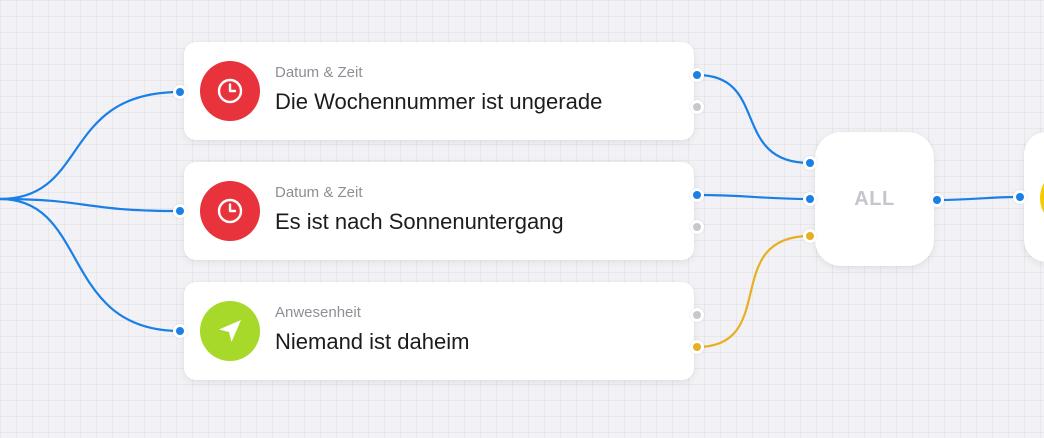 This screenshot has width=1044, height=438. What do you see at coordinates (419, 221) in the screenshot?
I see `condition-title: Es ist nach Sonnenuntergang` at bounding box center [419, 221].